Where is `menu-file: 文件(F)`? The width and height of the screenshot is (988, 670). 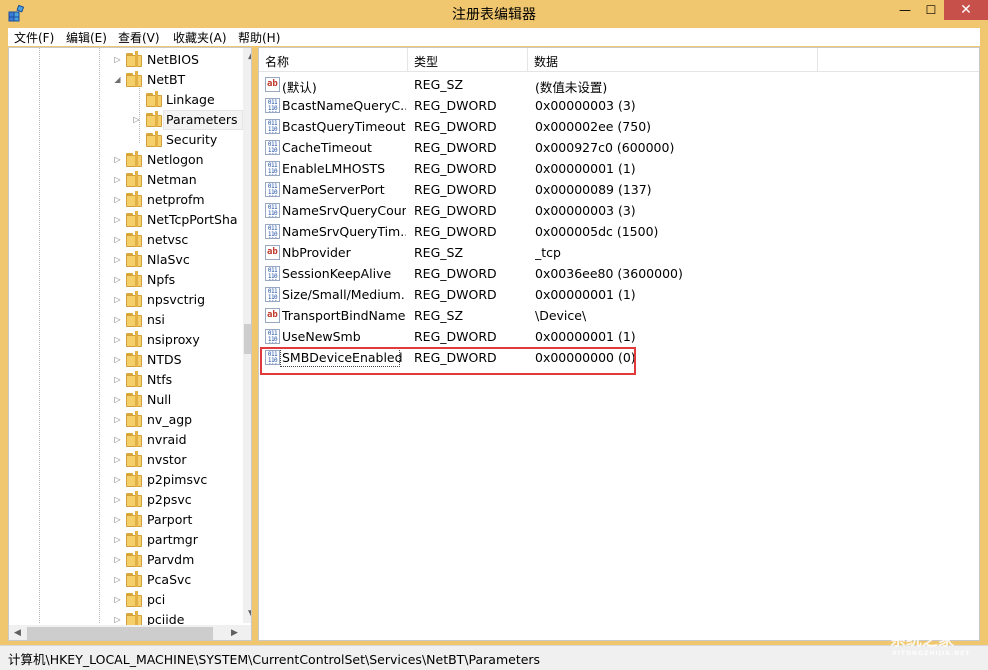 menu-file: 文件(F) is located at coordinates (34, 37).